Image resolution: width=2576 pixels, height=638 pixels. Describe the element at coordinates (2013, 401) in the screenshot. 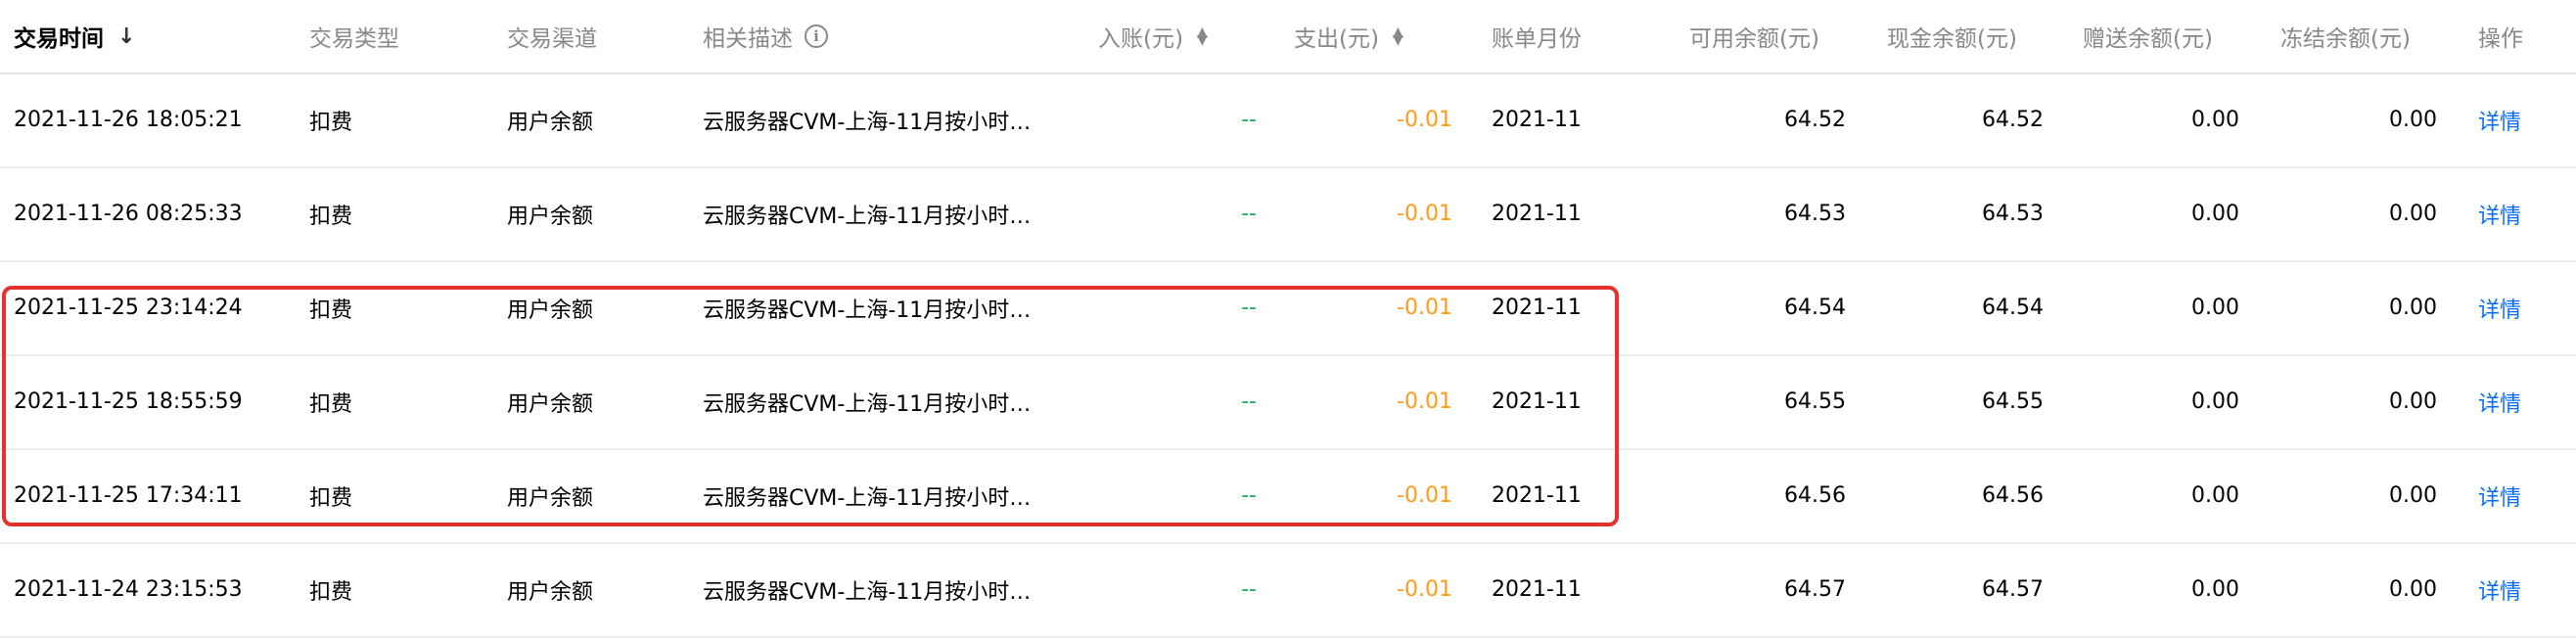

I see `cell-cash: 64.55` at that location.